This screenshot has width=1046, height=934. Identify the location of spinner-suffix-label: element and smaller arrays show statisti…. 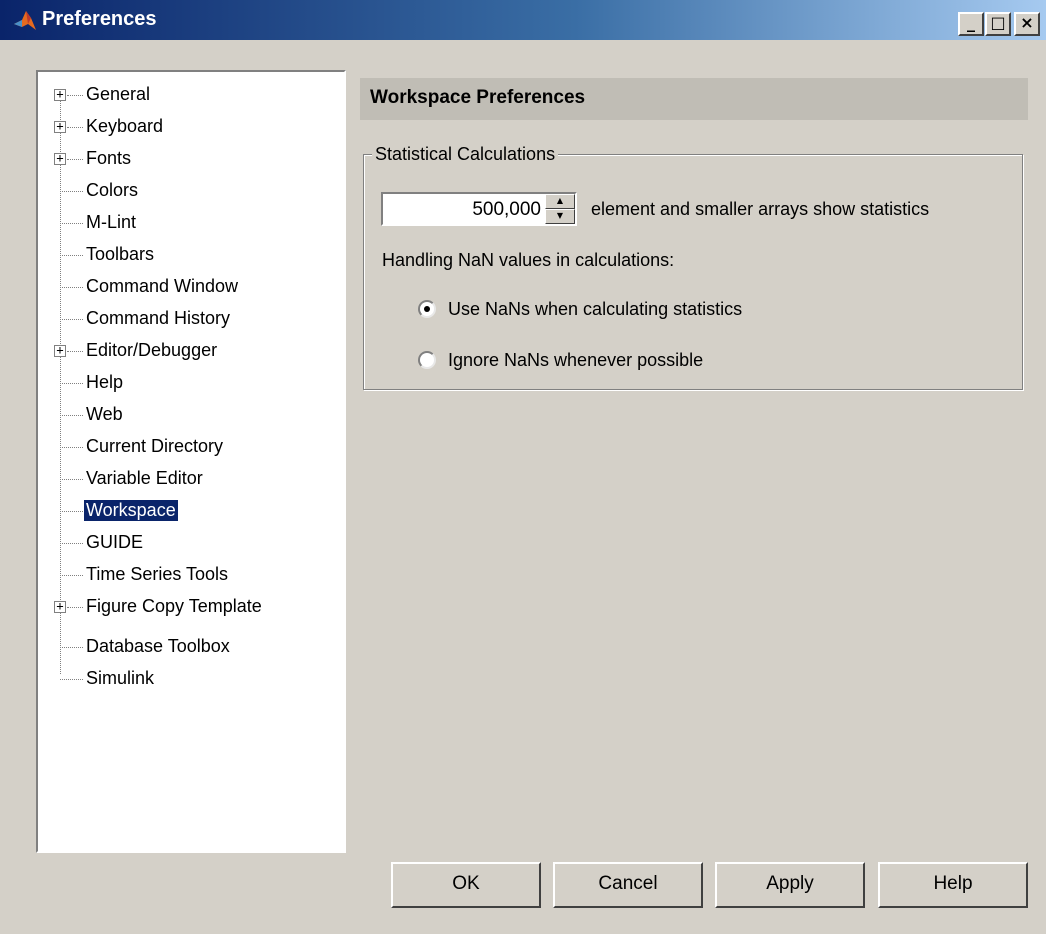
(760, 209).